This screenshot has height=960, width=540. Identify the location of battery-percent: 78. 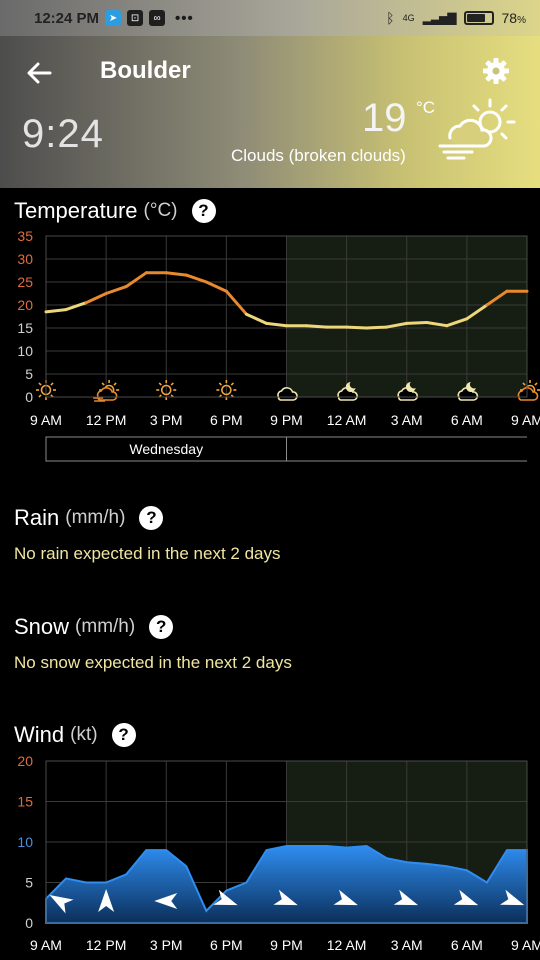
(509, 18).